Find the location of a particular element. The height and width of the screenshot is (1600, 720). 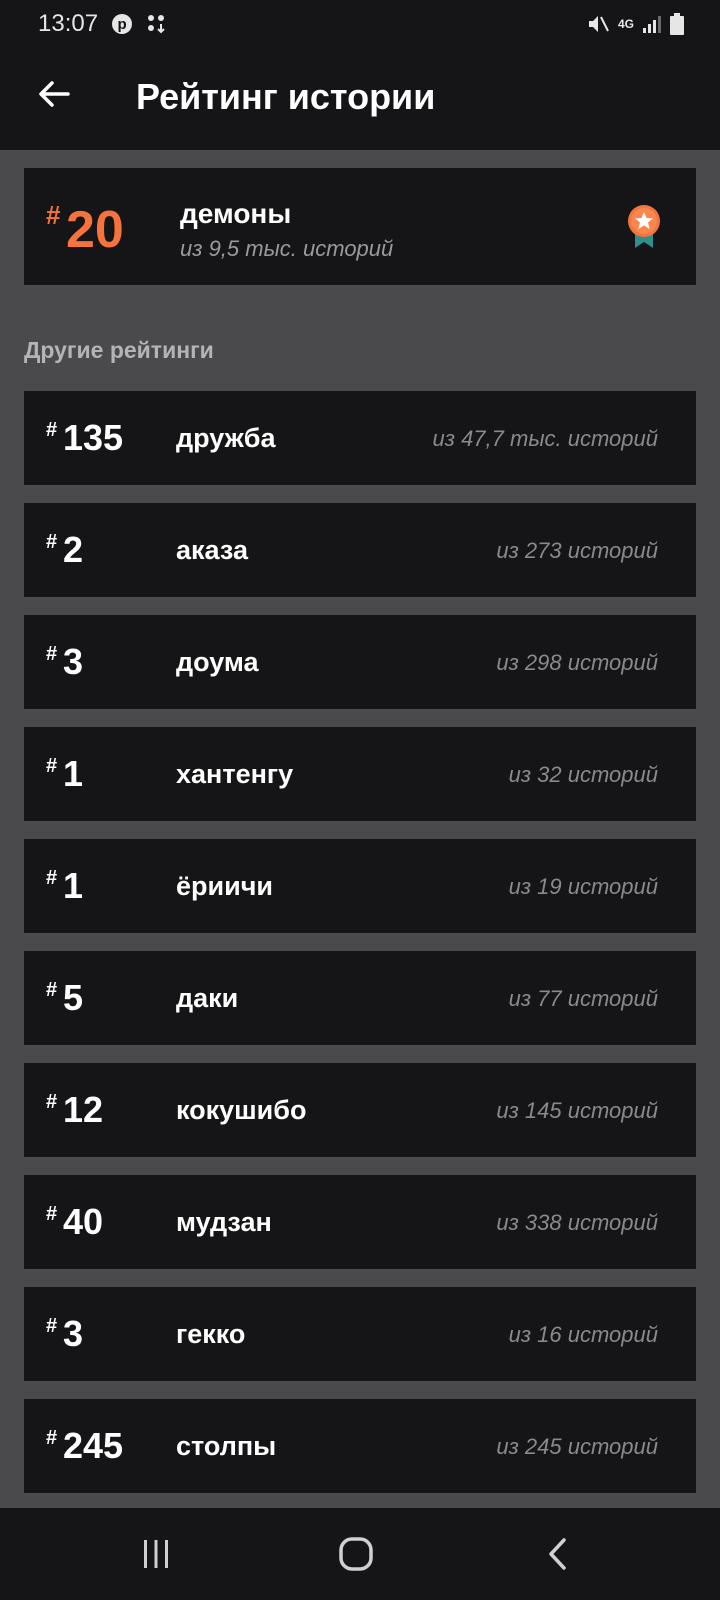

system-back-button is located at coordinates (558, 1554).